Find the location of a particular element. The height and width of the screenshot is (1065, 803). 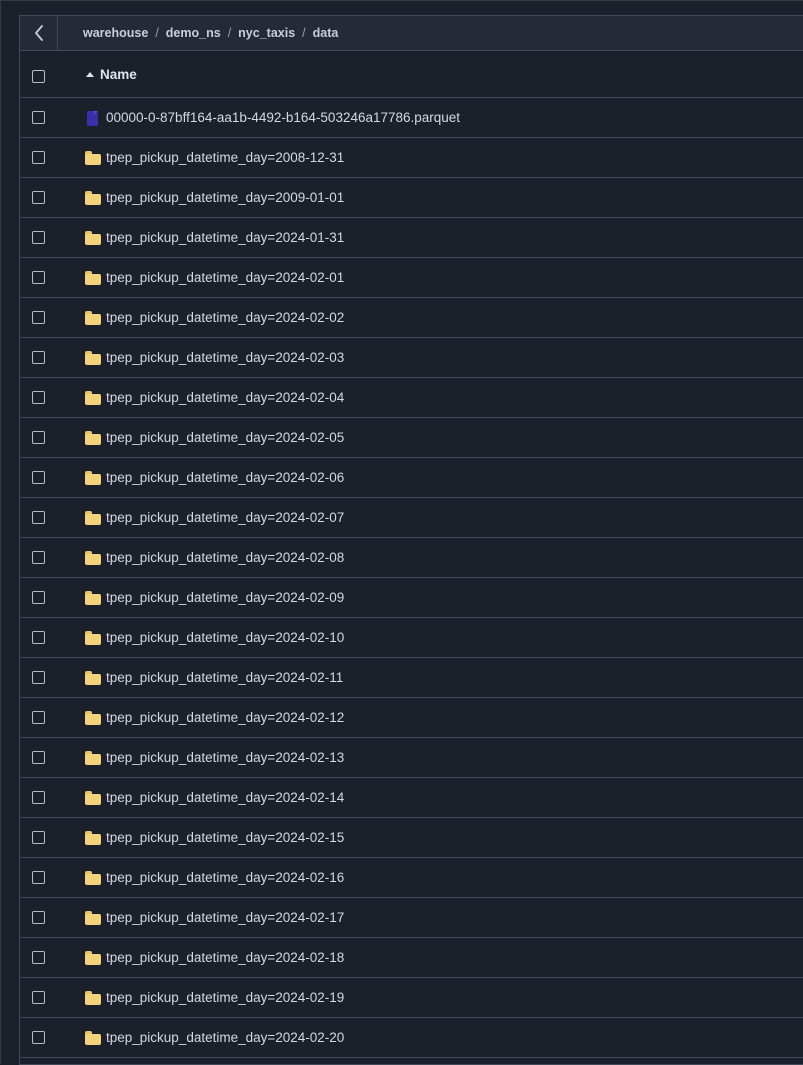

row-name-cell: tpep_pickup_datetime_day=2024-02-09 is located at coordinates (214, 597).